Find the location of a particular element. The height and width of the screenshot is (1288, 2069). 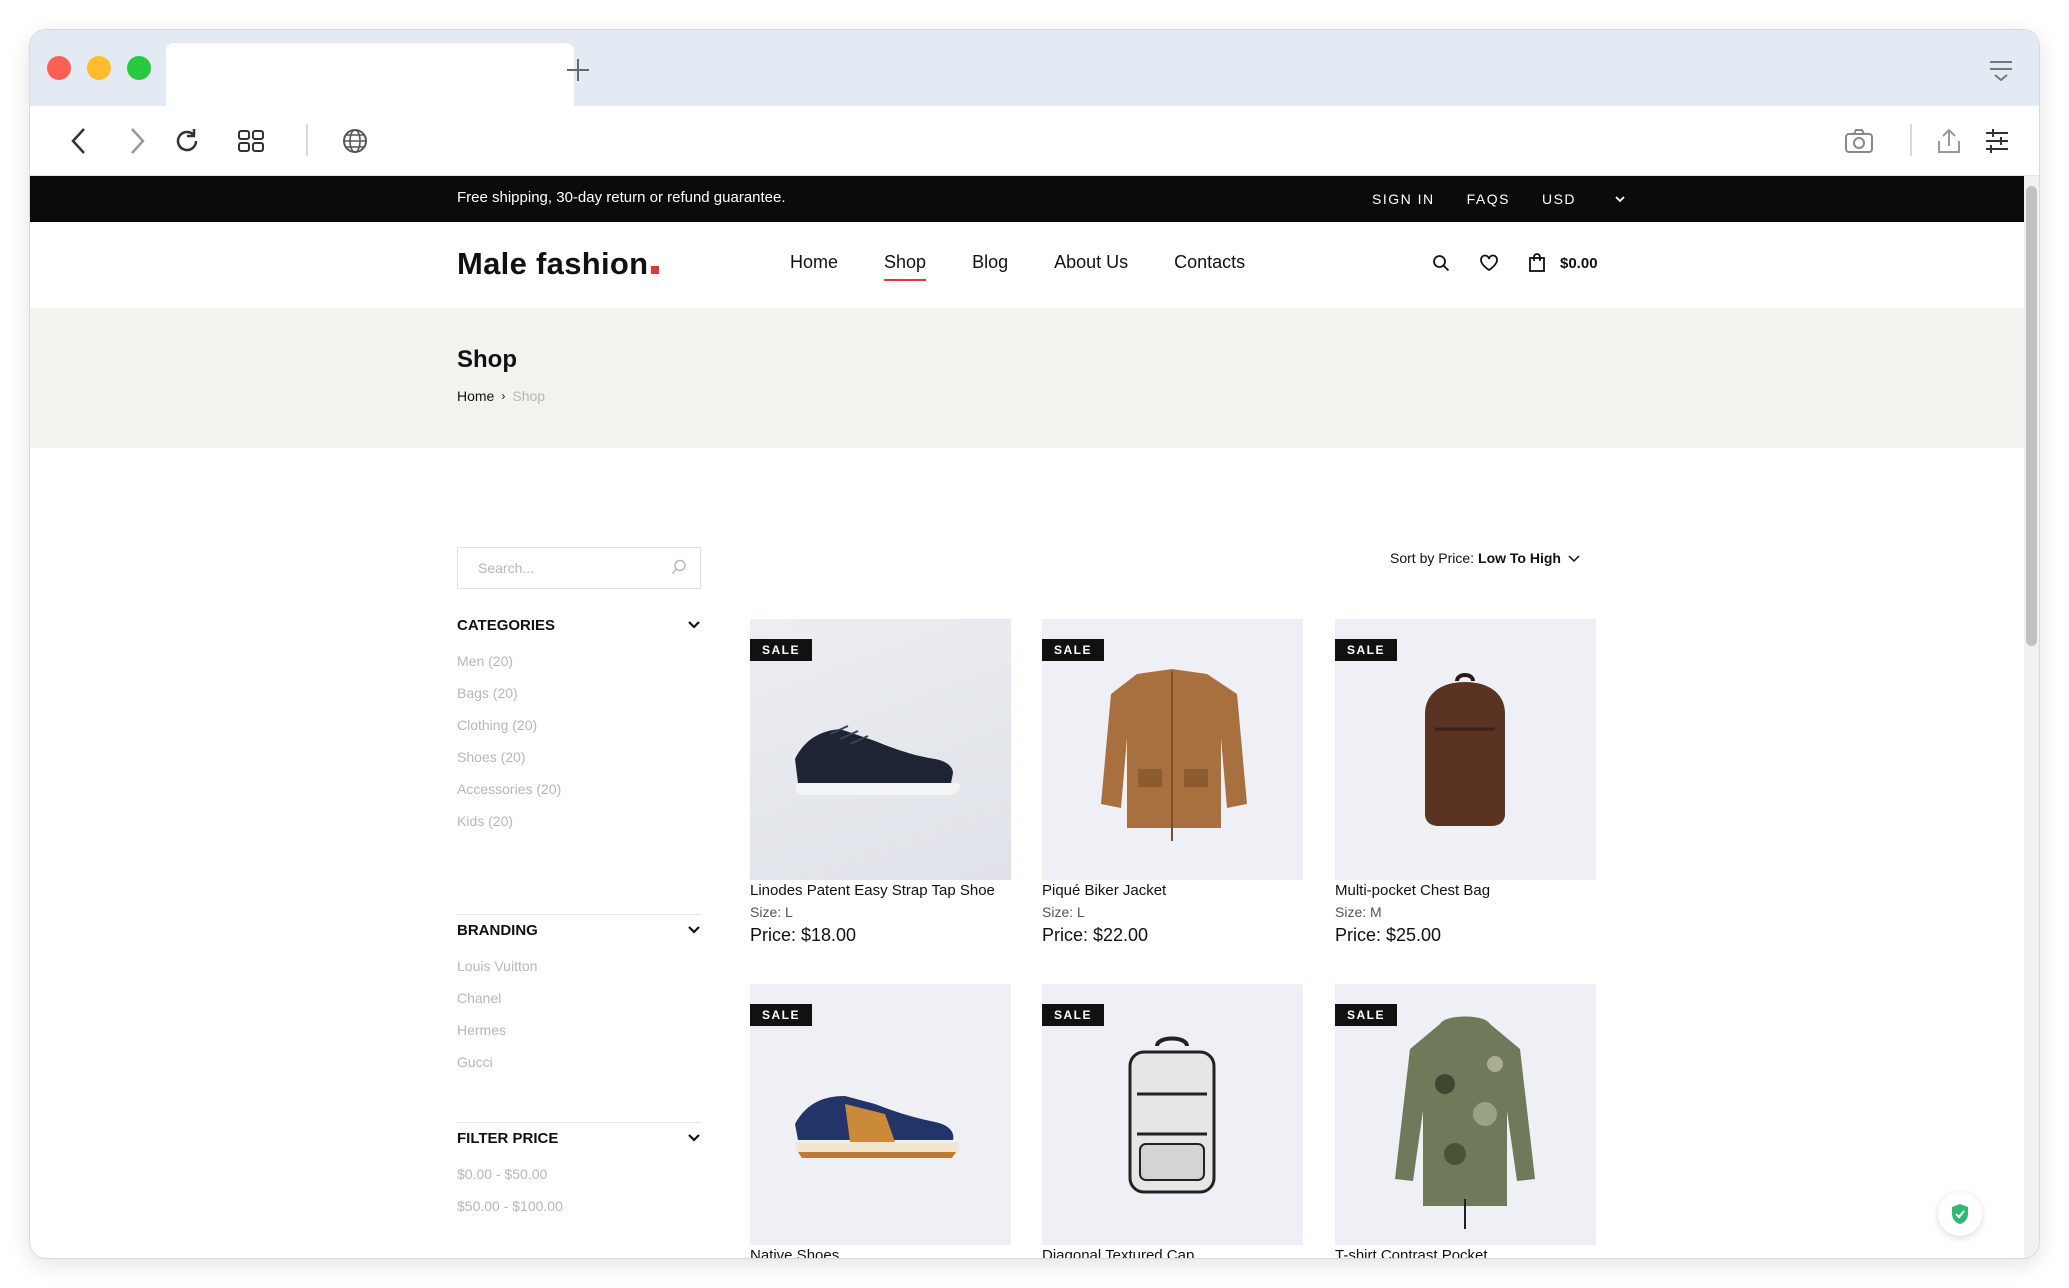

shopping-bag-icon is located at coordinates (1537, 262).